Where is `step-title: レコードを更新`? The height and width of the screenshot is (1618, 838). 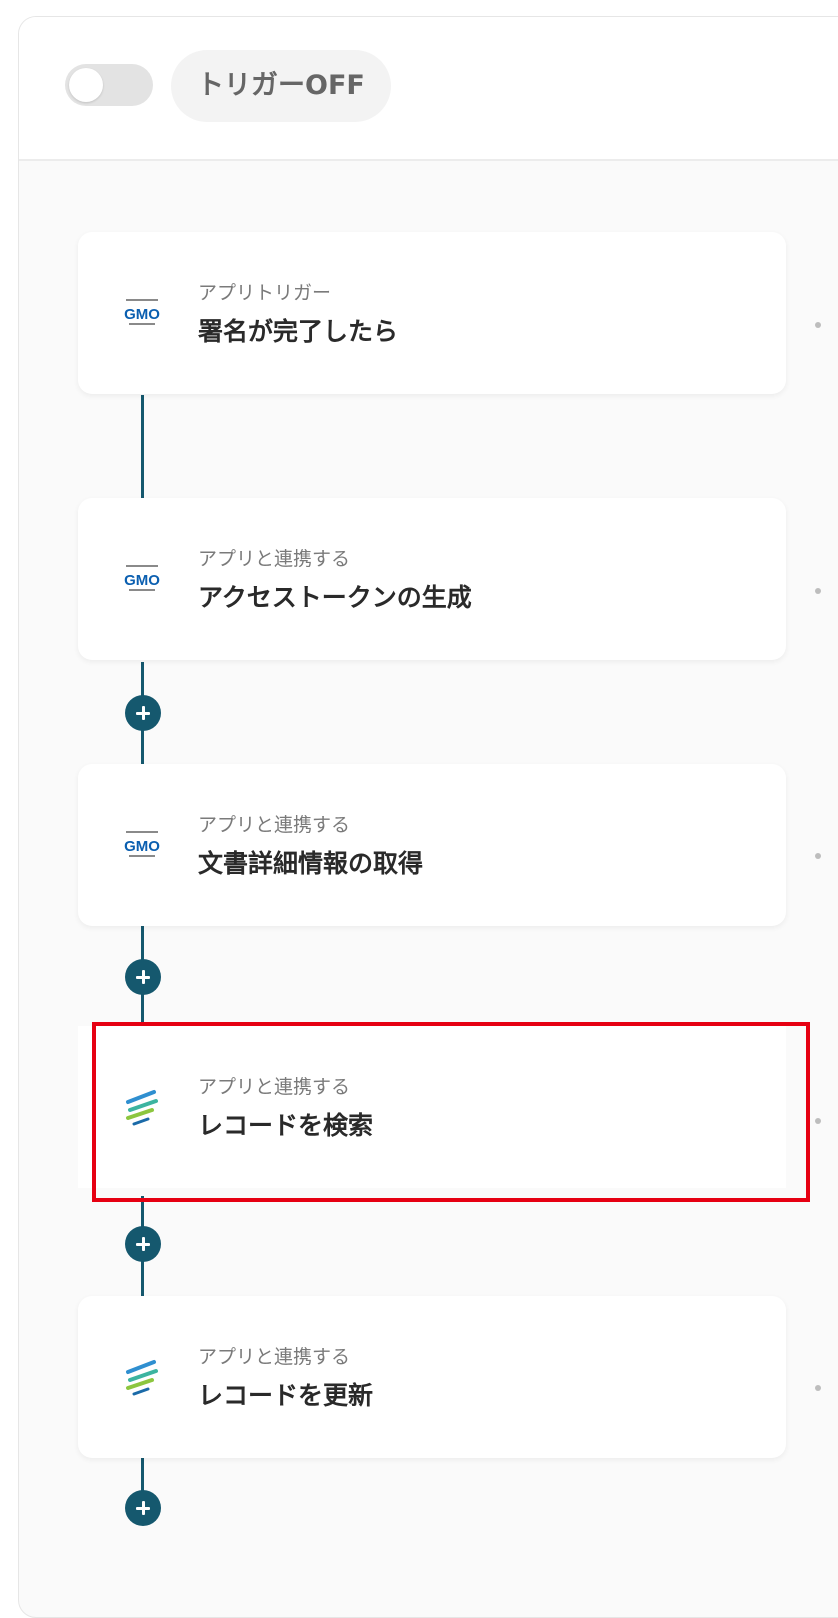 step-title: レコードを更新 is located at coordinates (286, 1395).